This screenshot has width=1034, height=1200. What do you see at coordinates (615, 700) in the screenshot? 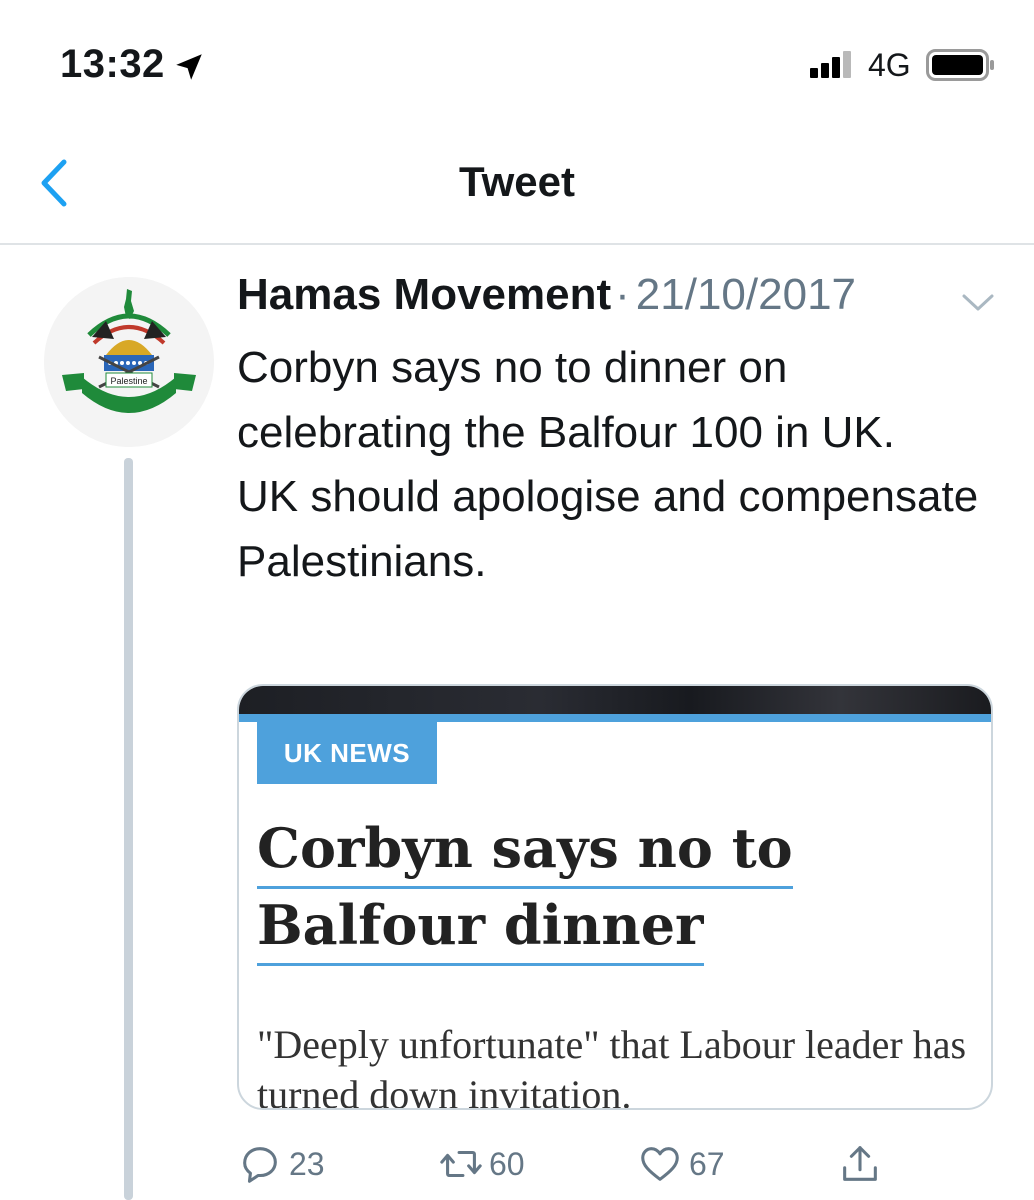
I see `card-photo` at bounding box center [615, 700].